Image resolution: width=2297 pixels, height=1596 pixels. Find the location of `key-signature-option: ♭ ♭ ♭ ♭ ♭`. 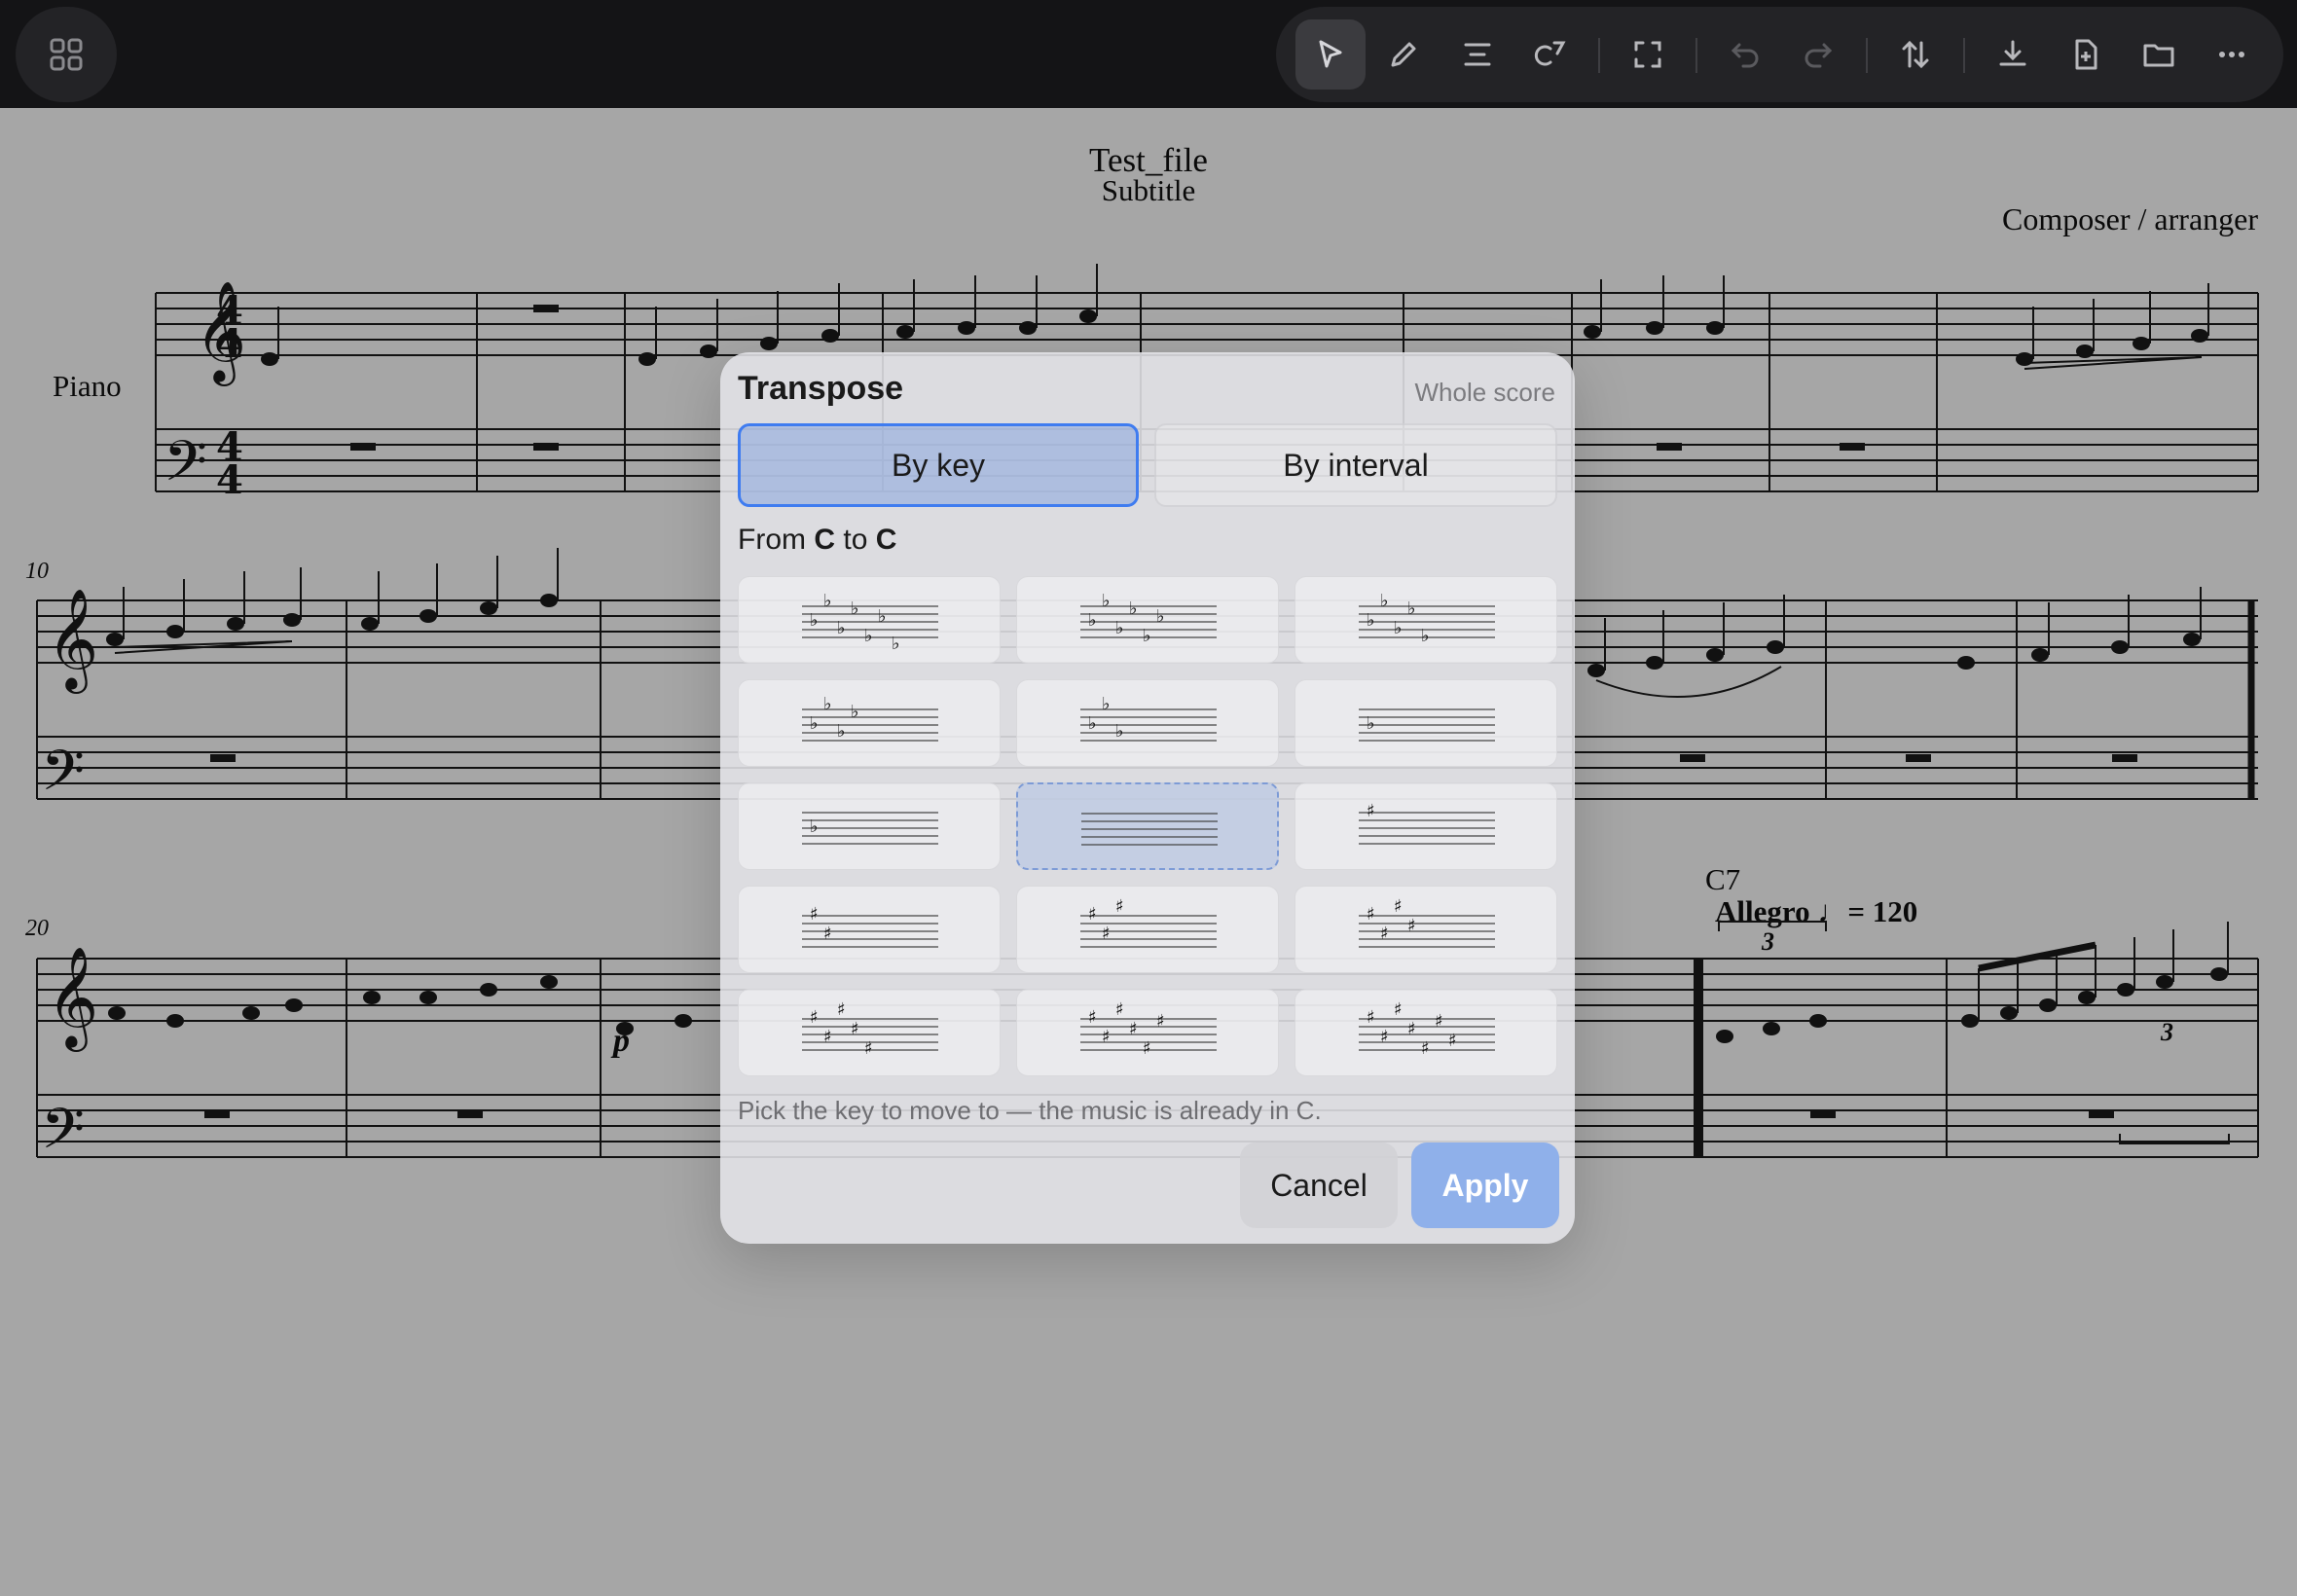

key-signature-option: ♭ ♭ ♭ ♭ ♭ is located at coordinates (1426, 620).